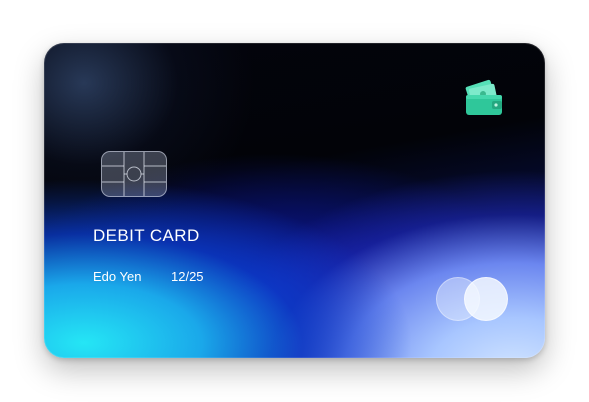  I want to click on chip-icon, so click(134, 174).